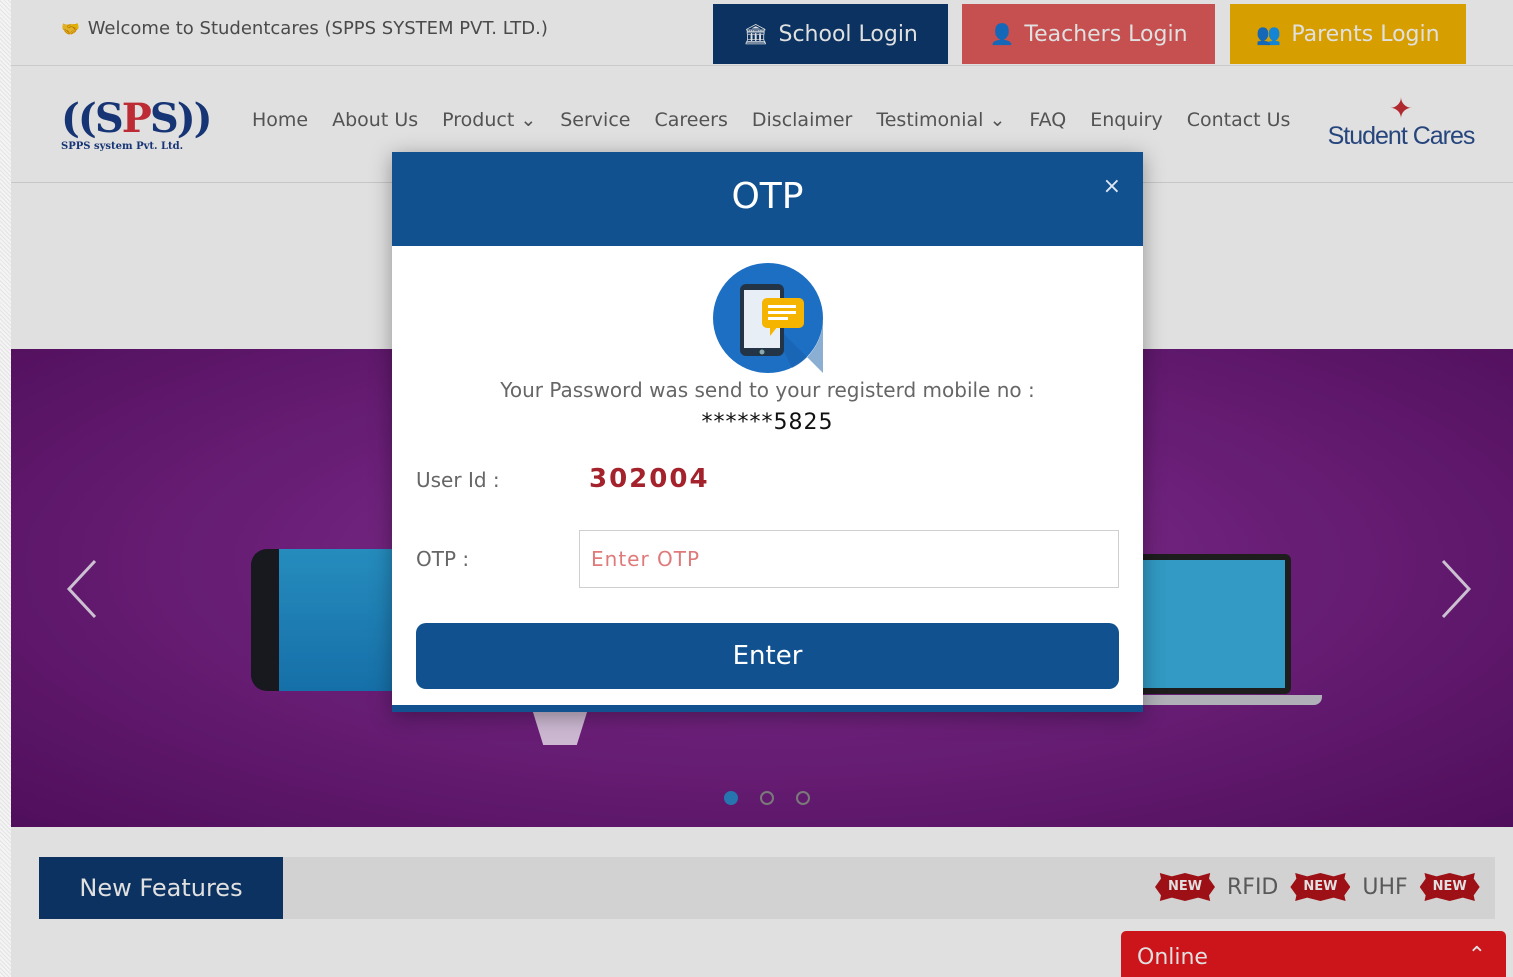 This screenshot has width=1513, height=977. Describe the element at coordinates (649, 479) in the screenshot. I see `user-id-value: 302004` at that location.